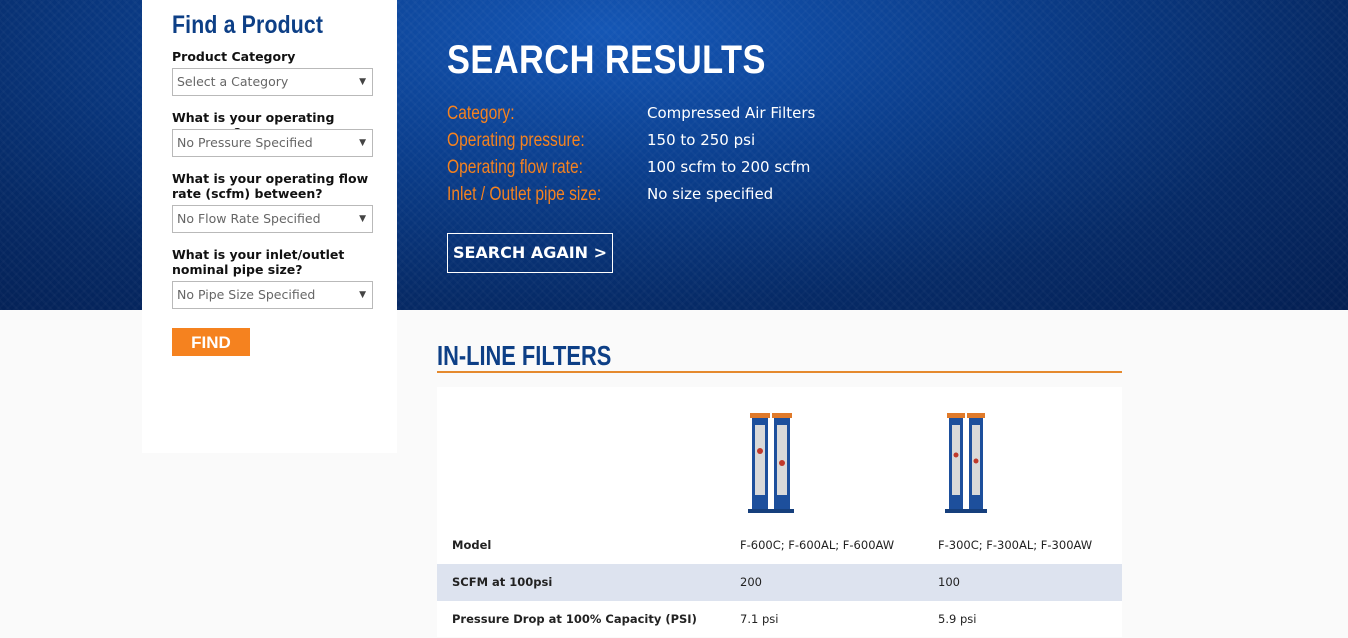 Image resolution: width=1348 pixels, height=638 pixels. What do you see at coordinates (530, 253) in the screenshot?
I see `search-again-button: SEARCH AGAIN >` at bounding box center [530, 253].